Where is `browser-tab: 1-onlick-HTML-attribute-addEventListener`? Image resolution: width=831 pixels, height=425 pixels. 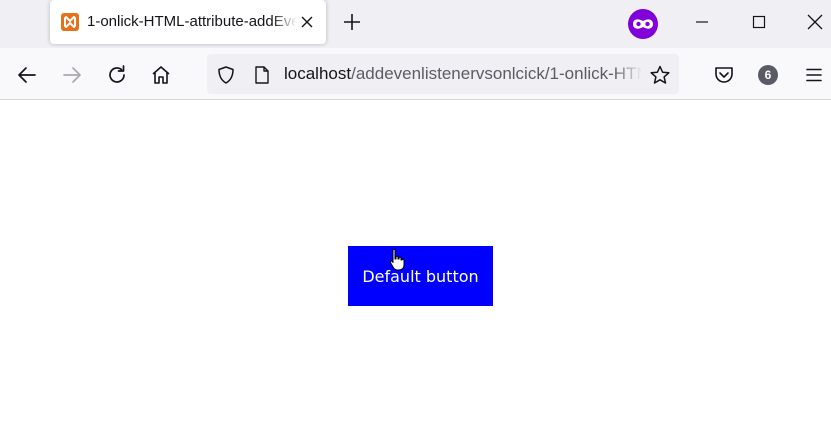 browser-tab: 1-onlick-HTML-attribute-addEventListener is located at coordinates (188, 22).